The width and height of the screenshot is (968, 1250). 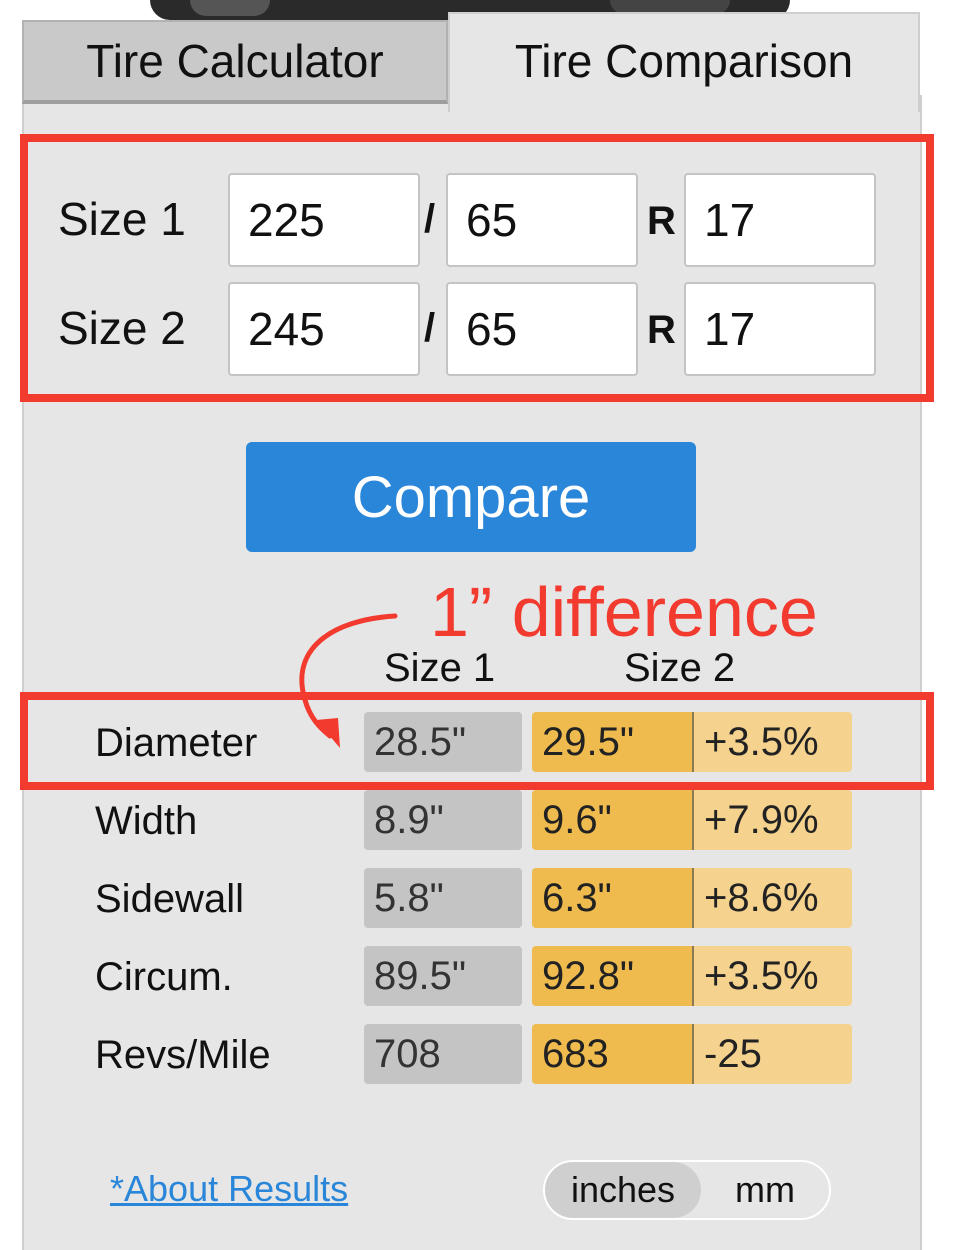 I want to click on size-1-rim-input: 17, so click(x=780, y=220).